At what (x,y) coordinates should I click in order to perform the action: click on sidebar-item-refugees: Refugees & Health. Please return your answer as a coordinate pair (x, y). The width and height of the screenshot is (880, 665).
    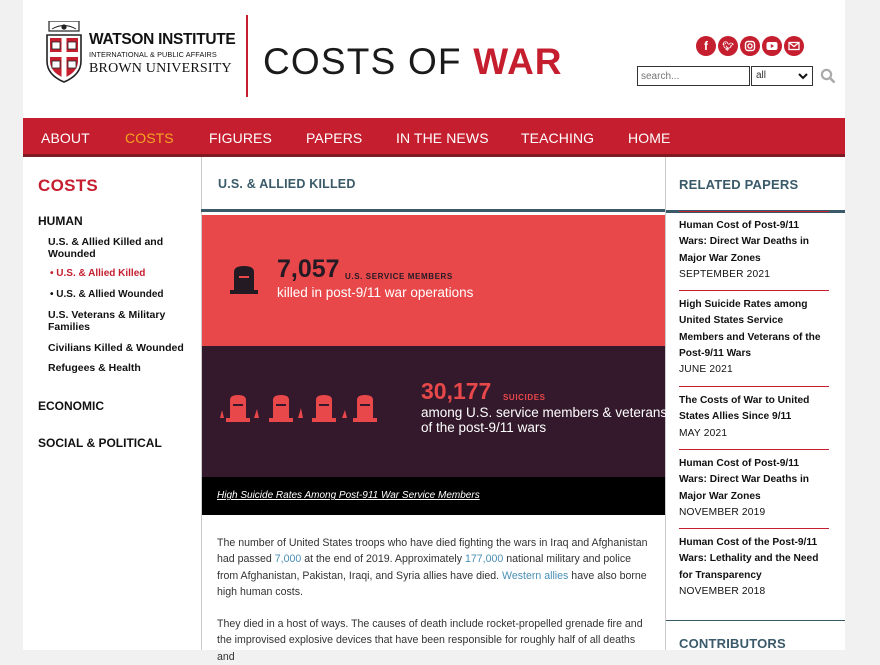
    Looking at the image, I should click on (123, 368).